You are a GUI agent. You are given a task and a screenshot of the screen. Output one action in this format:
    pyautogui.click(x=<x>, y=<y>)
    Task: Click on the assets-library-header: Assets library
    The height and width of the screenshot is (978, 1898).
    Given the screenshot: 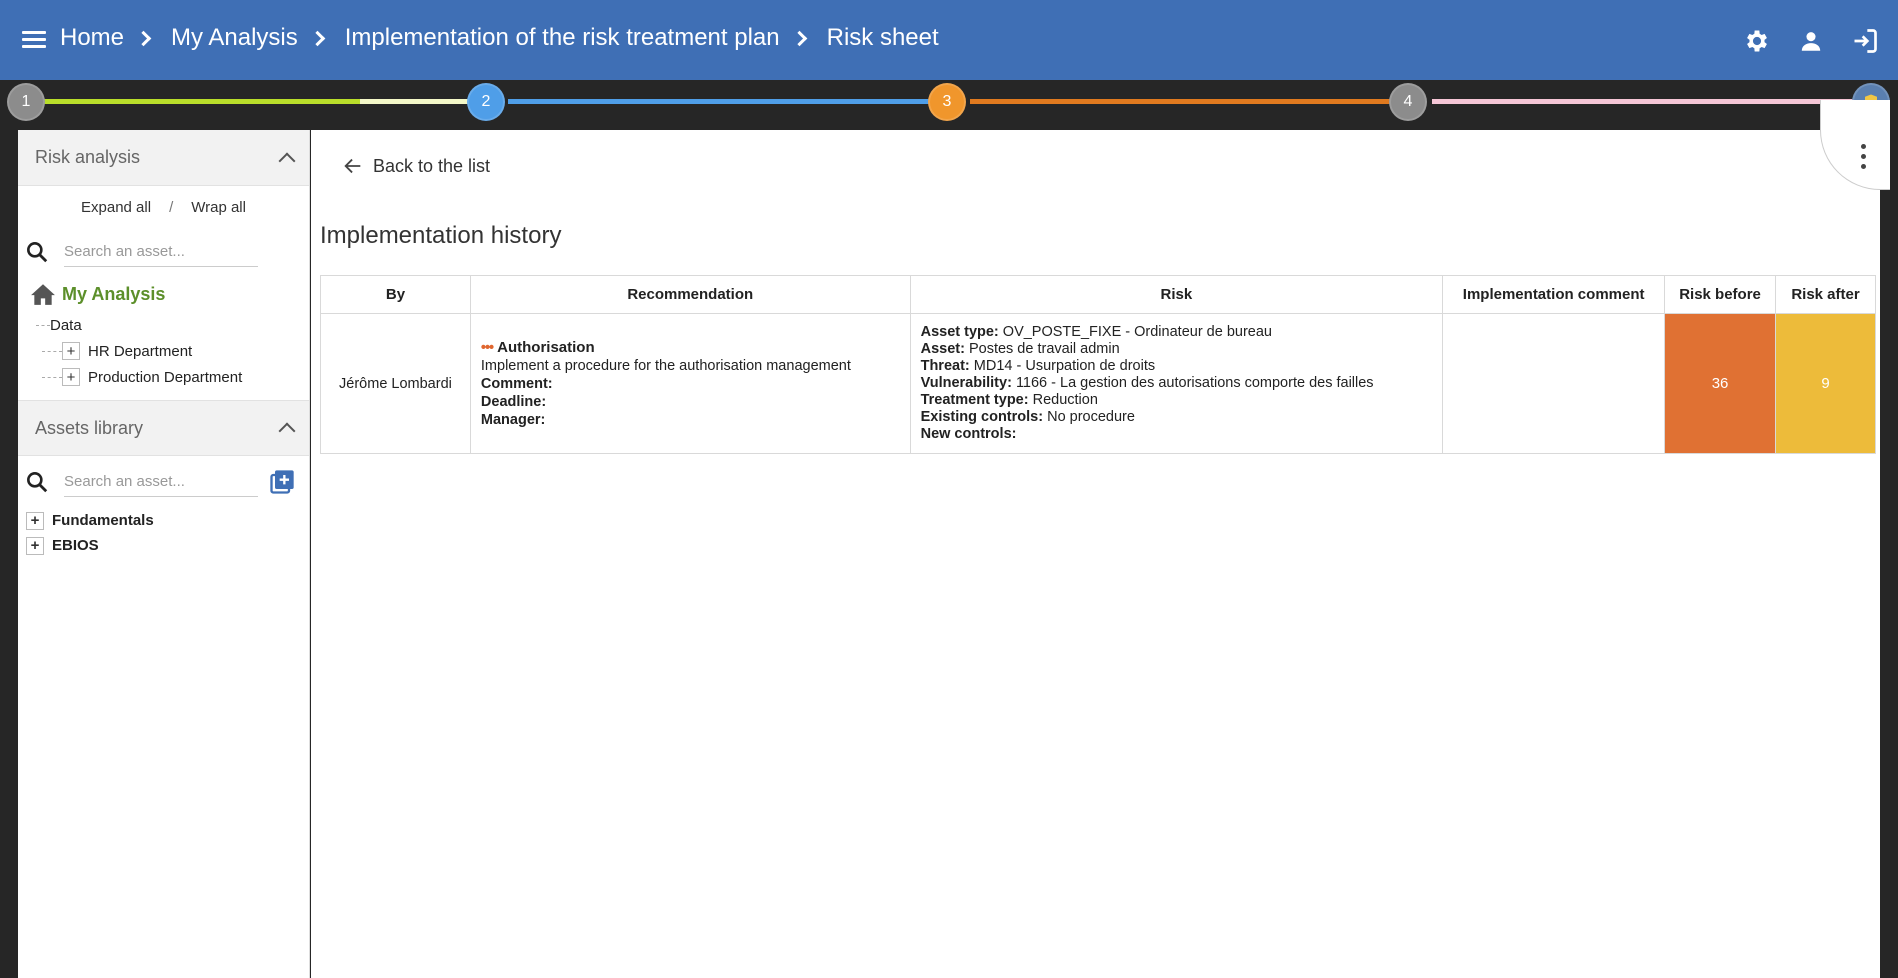 What is the action you would take?
    pyautogui.click(x=163, y=428)
    